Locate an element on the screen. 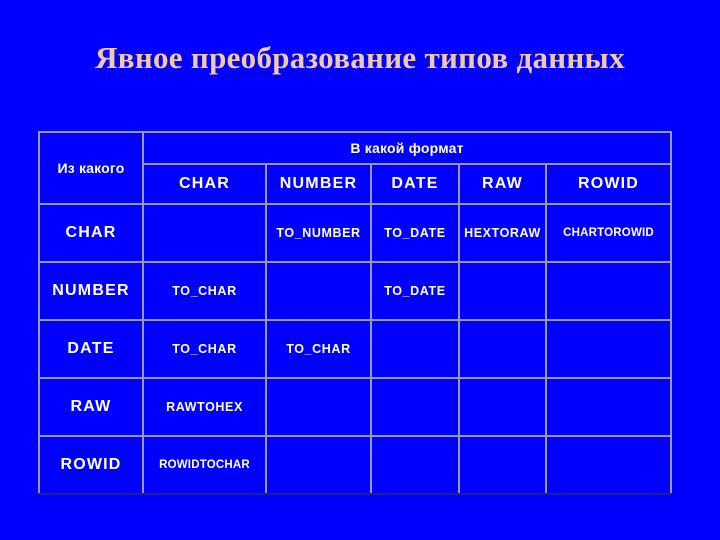 Image resolution: width=720 pixels, height=540 pixels. cell-date-rowid is located at coordinates (608, 349).